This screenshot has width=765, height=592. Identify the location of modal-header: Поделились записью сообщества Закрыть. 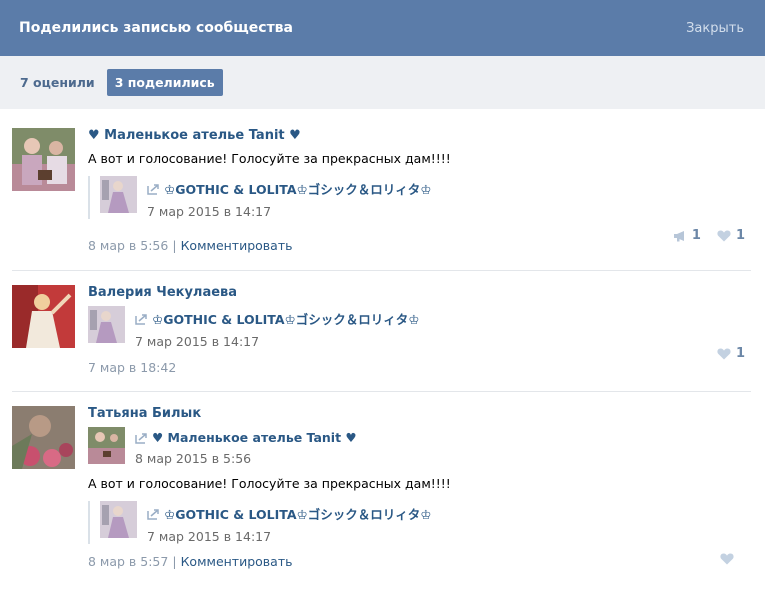
(382, 28).